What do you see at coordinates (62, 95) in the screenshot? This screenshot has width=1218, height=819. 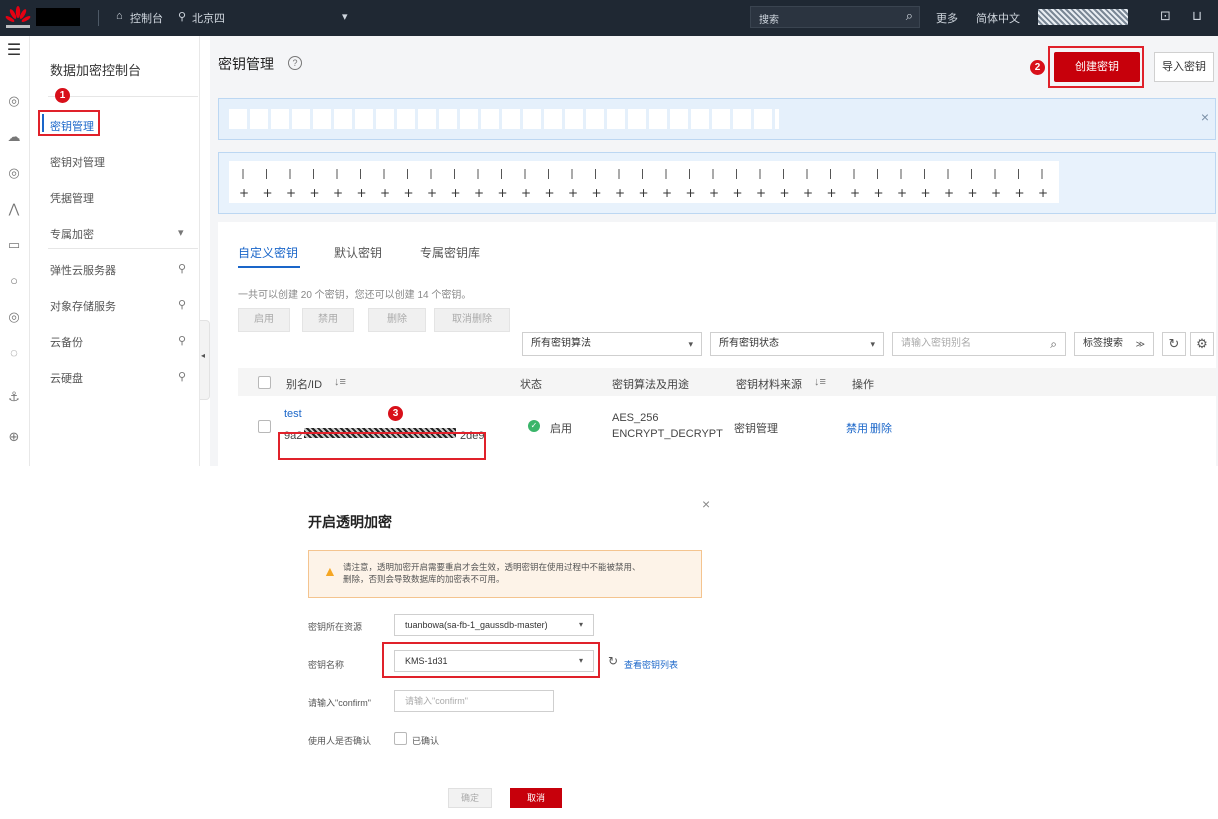 I see `step-badge-1: 1` at bounding box center [62, 95].